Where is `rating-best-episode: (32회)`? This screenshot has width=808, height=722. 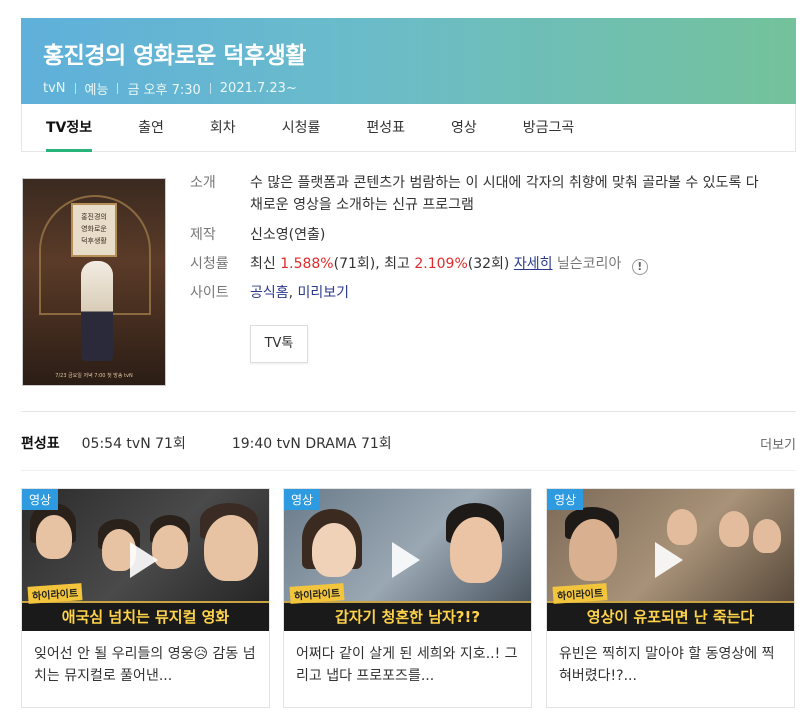 rating-best-episode: (32회) is located at coordinates (488, 264).